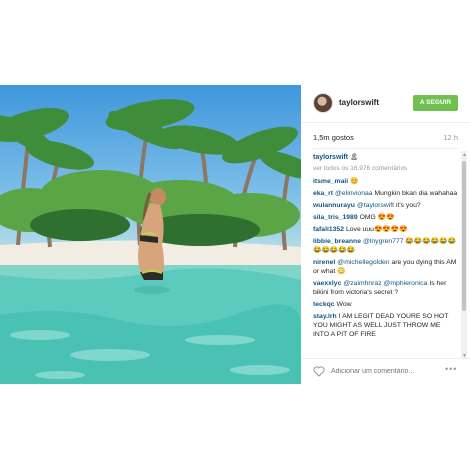  I want to click on comment-row: wulannurayu @taylorswift it's you?, so click(385, 205).